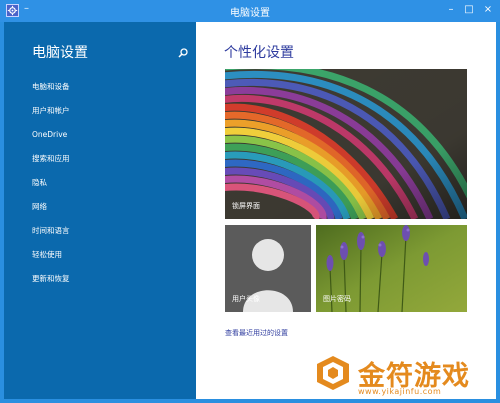 Image resolution: width=500 pixels, height=403 pixels. What do you see at coordinates (51, 117) in the screenshot?
I see `sidebar-item-accounts: 用户和帐户` at bounding box center [51, 117].